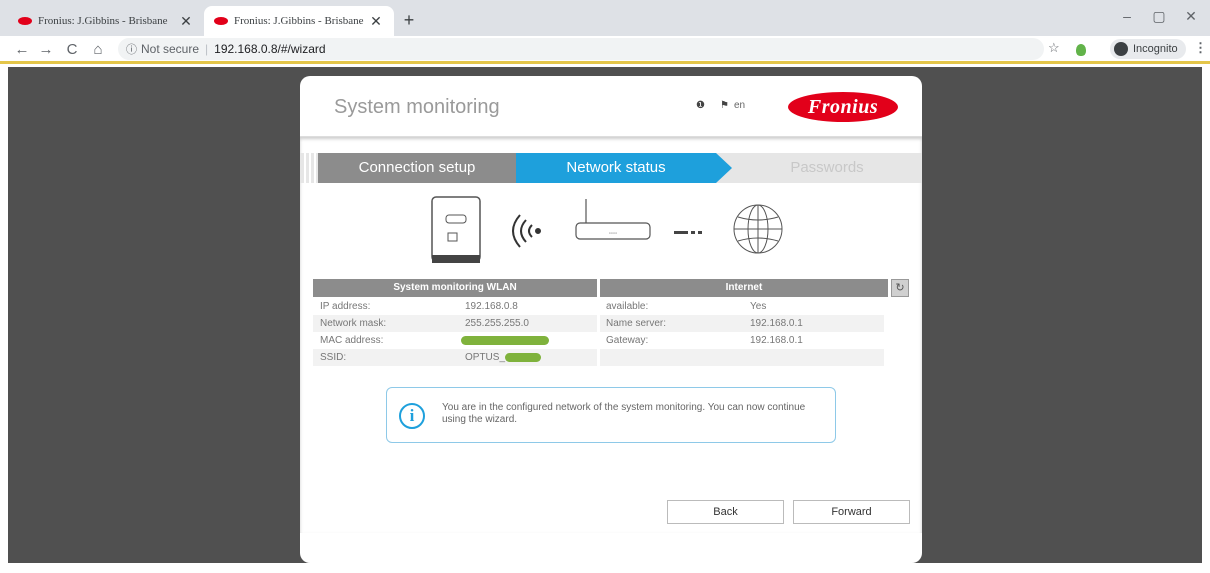  What do you see at coordinates (613, 219) in the screenshot?
I see `router-icon: ▫▫▫▫` at bounding box center [613, 219].